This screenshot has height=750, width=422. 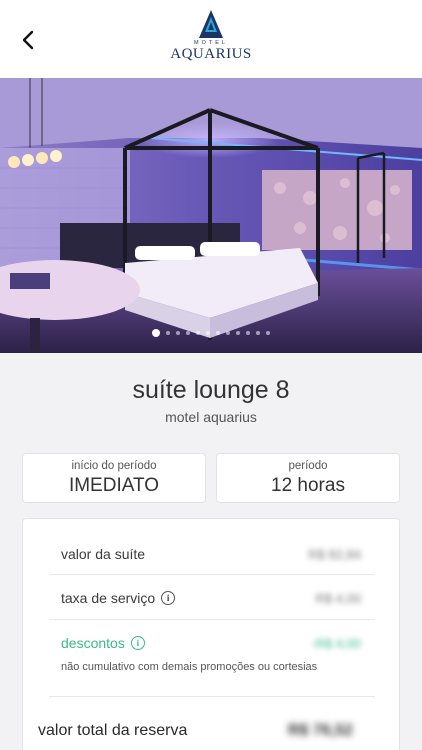 What do you see at coordinates (338, 598) in the screenshot?
I see `service-fee-value: R$ 4,00` at bounding box center [338, 598].